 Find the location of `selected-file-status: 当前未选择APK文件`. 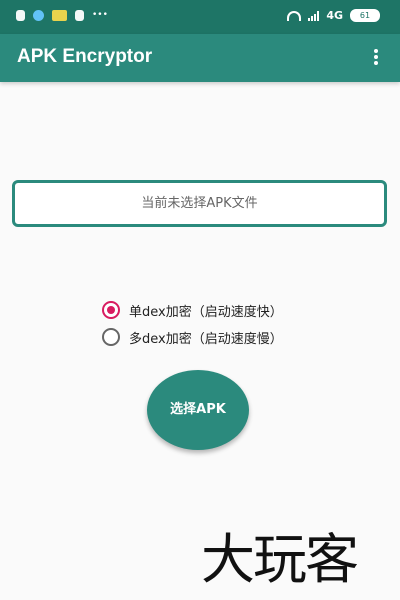

selected-file-status: 当前未选择APK文件 is located at coordinates (199, 203).